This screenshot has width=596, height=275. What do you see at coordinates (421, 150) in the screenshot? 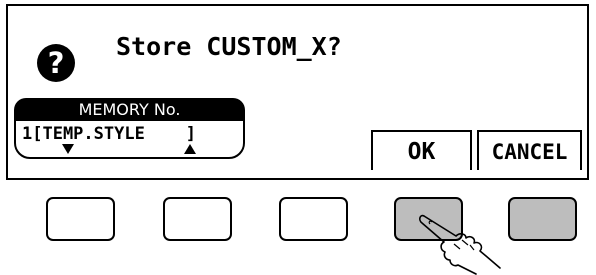
I see `ok-button: OK` at bounding box center [421, 150].